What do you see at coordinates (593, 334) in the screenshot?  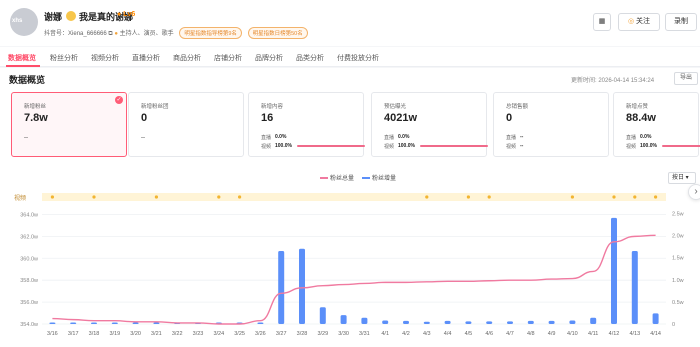 I see `x-tick-label: 4/11` at bounding box center [593, 334].